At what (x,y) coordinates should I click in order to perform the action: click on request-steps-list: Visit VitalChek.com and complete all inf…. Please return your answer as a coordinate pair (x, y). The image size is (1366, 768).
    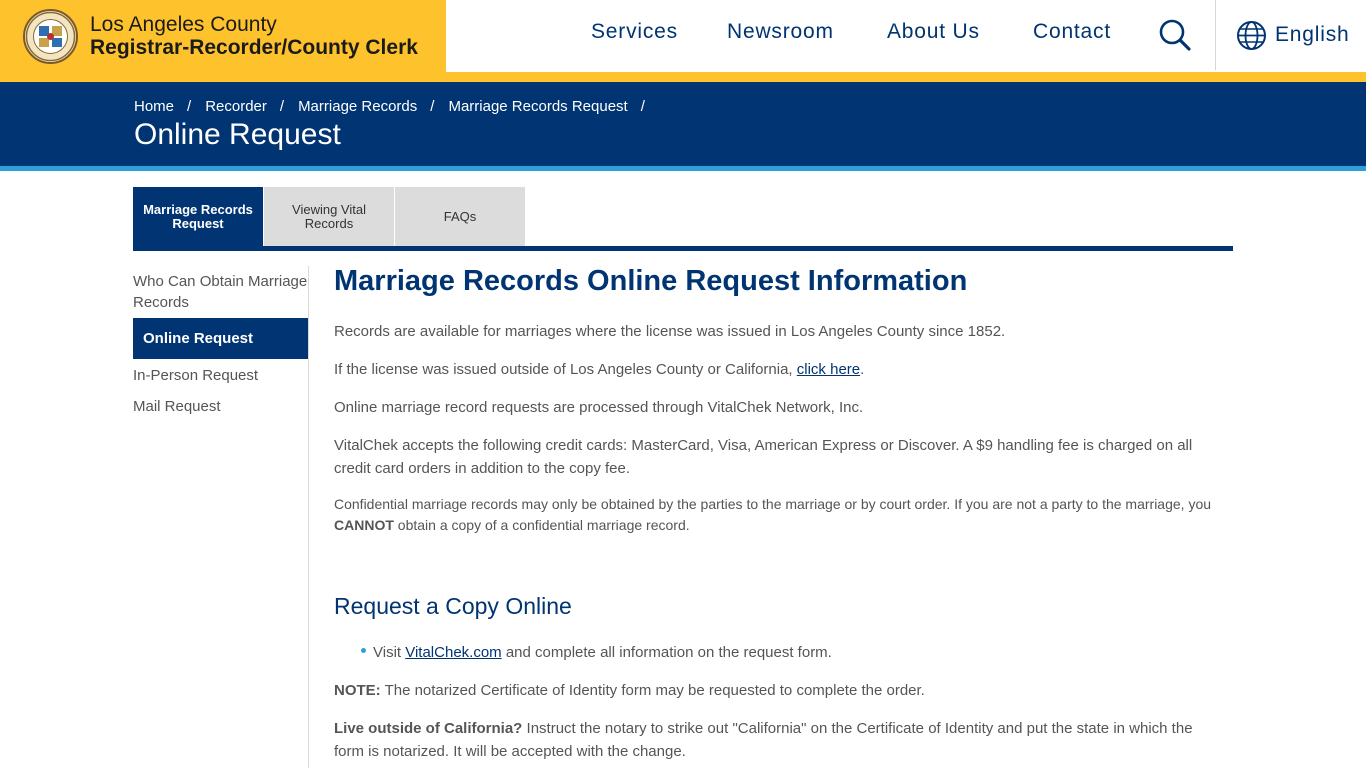
    Looking at the image, I should click on (776, 652).